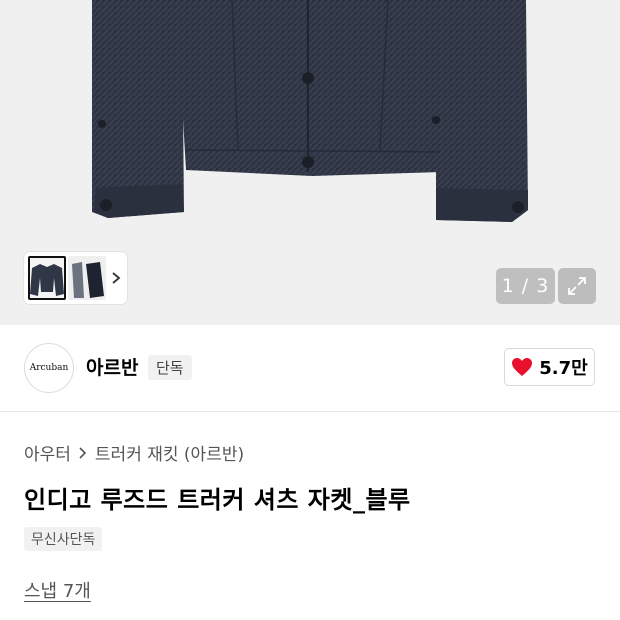 The height and width of the screenshot is (620, 620). I want to click on snap-link: 스냅 7개, so click(57, 590).